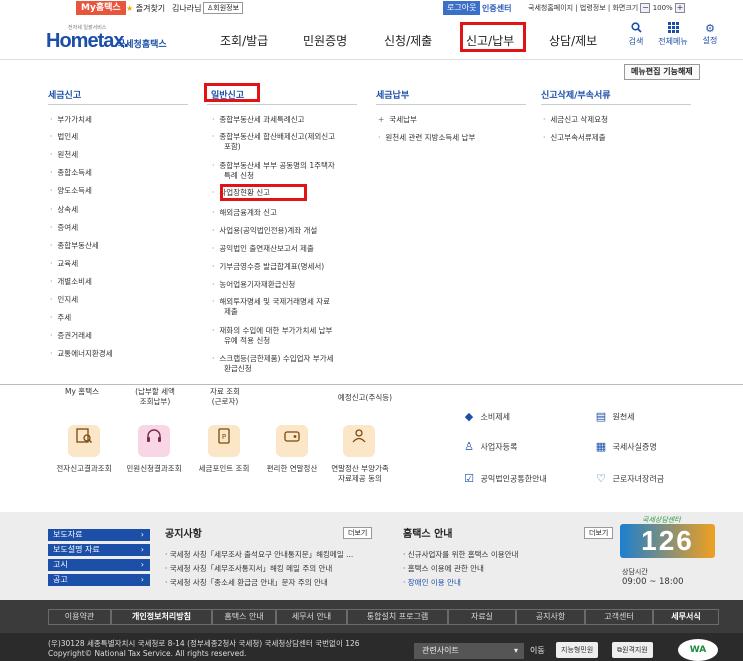  Describe the element at coordinates (244, 40) in the screenshot. I see `menu-inquiry-issue: 조회/발급` at that location.